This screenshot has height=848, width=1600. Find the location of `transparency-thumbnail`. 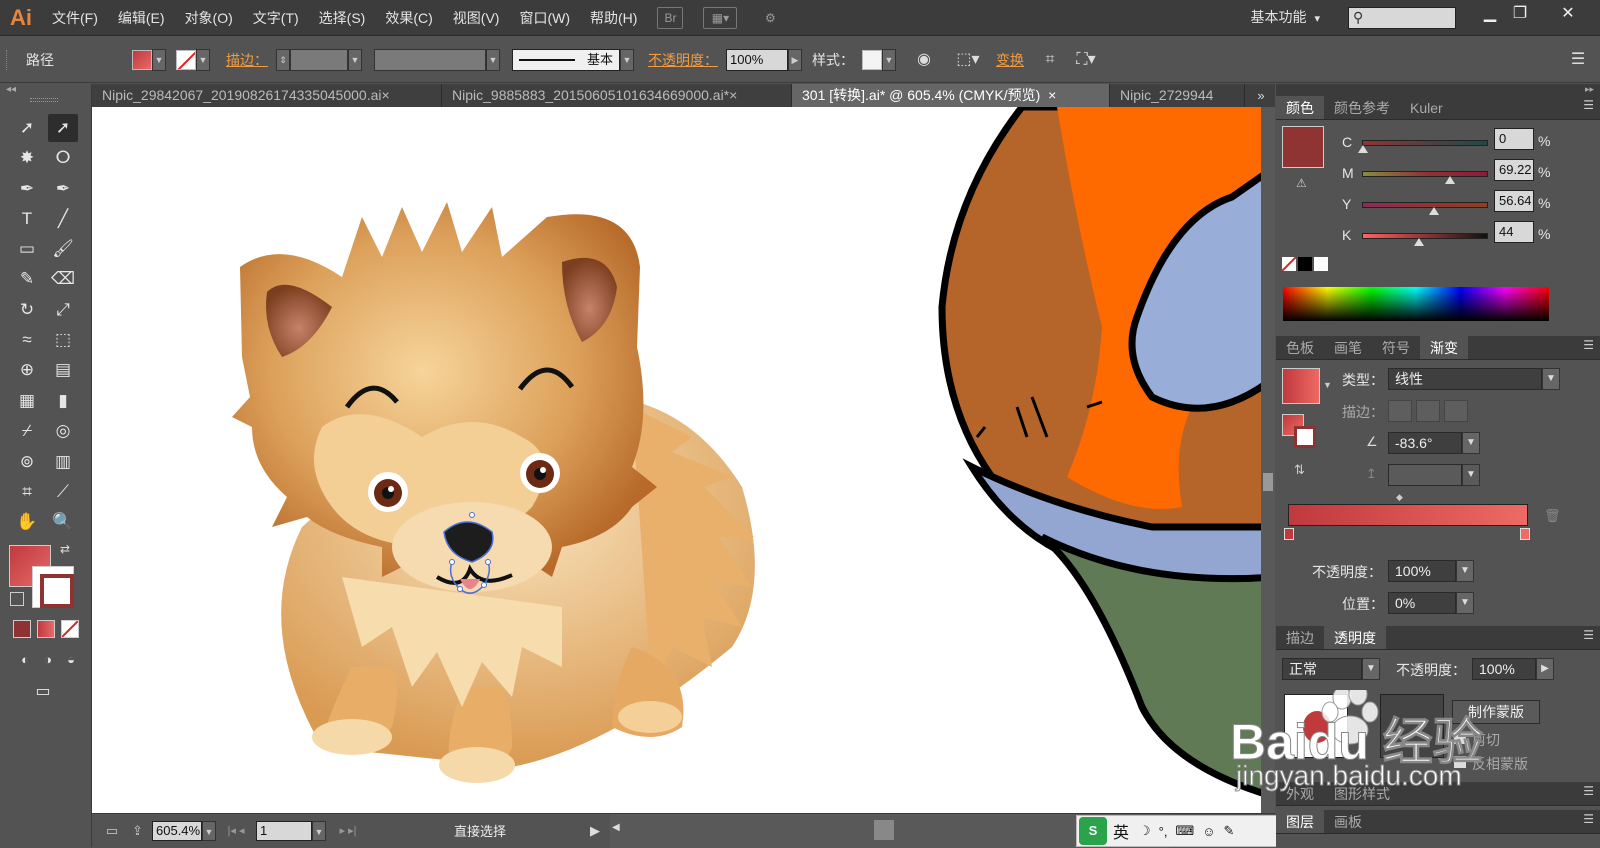

transparency-thumbnail is located at coordinates (1316, 726).